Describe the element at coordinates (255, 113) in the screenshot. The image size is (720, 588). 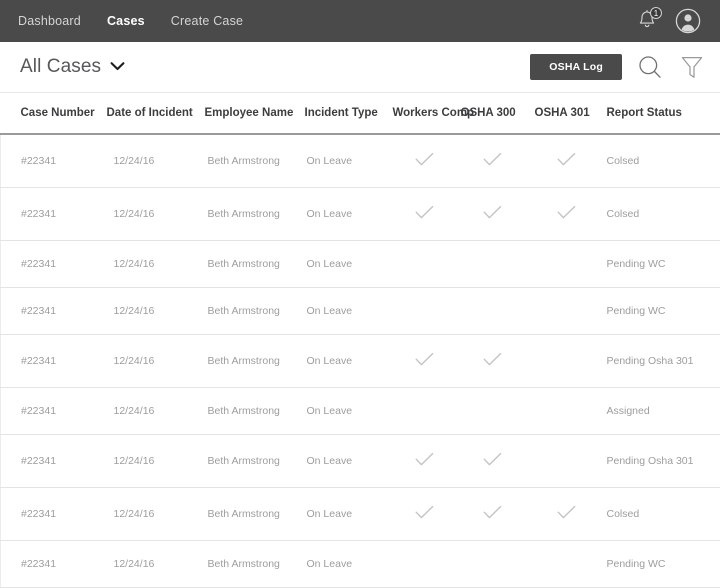
I see `column-header-employee-name: Employee Name` at that location.